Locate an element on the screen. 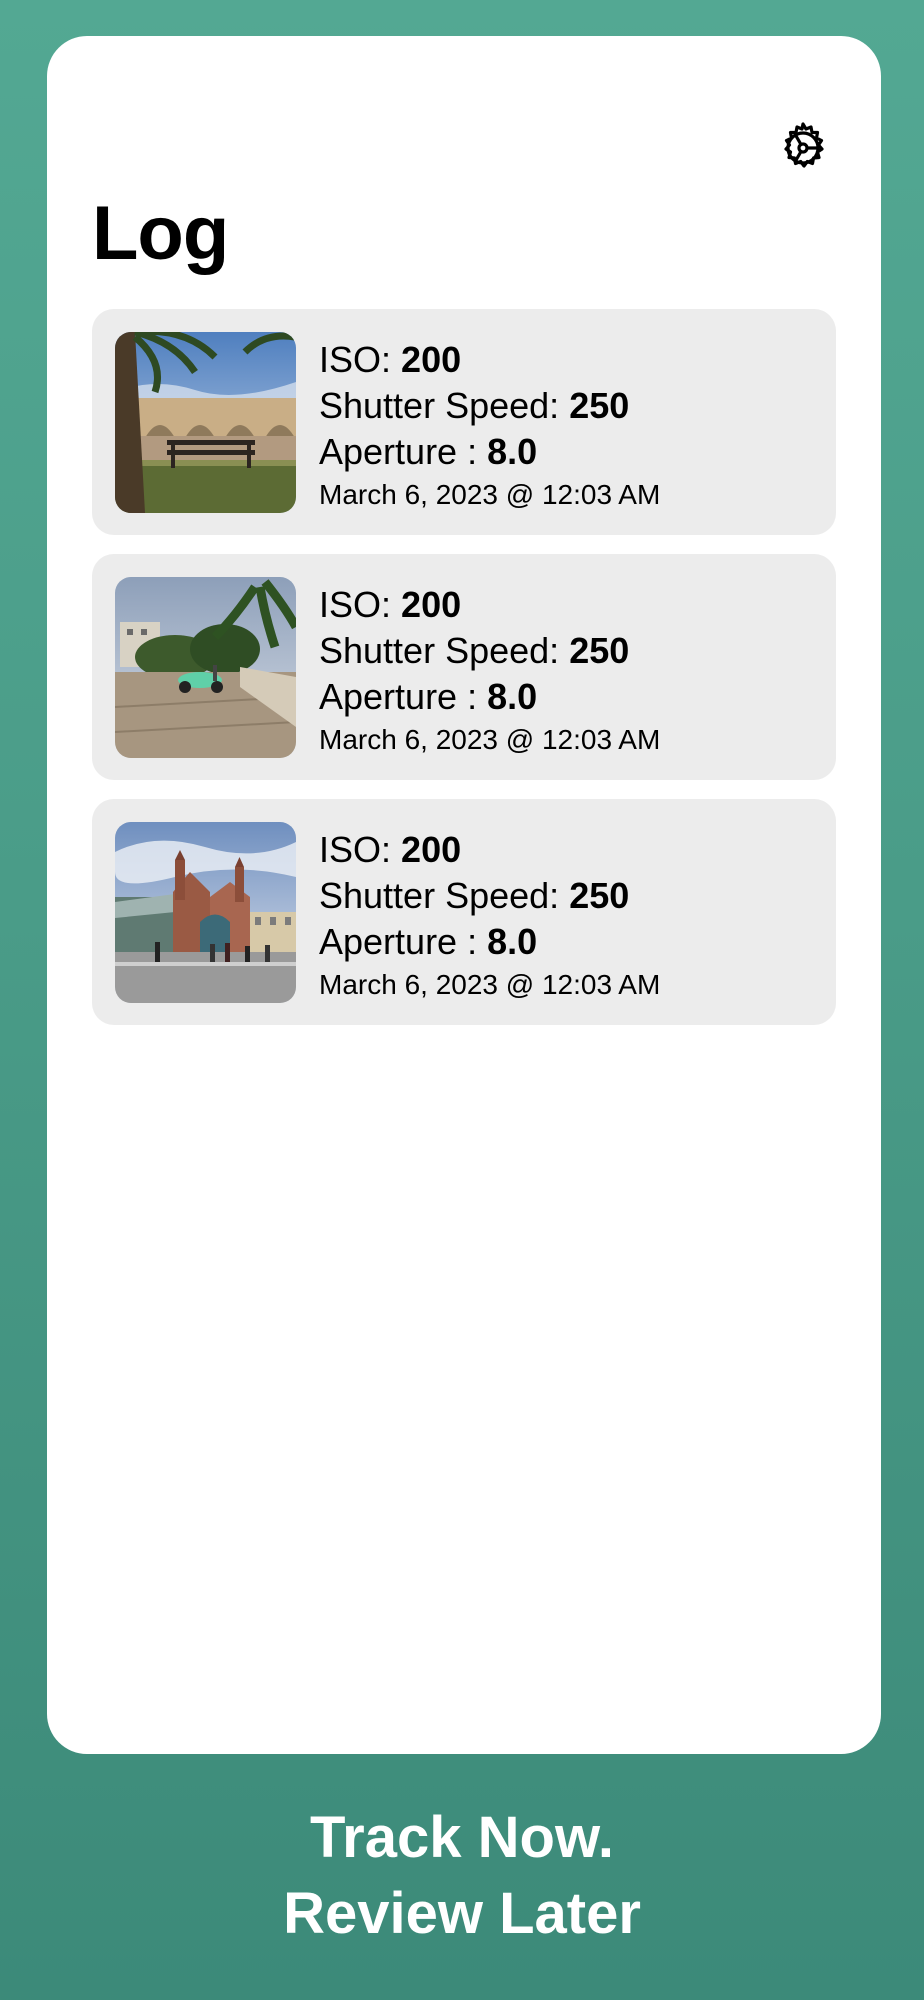 This screenshot has width=924, height=2000. tagline-line-2: Review Later is located at coordinates (462, 1913).